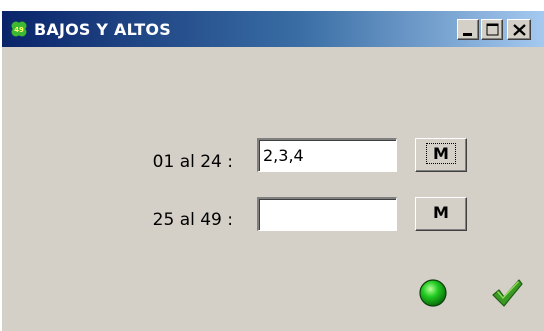 The width and height of the screenshot is (544, 331). I want to click on m-button-01-24: M, so click(441, 155).